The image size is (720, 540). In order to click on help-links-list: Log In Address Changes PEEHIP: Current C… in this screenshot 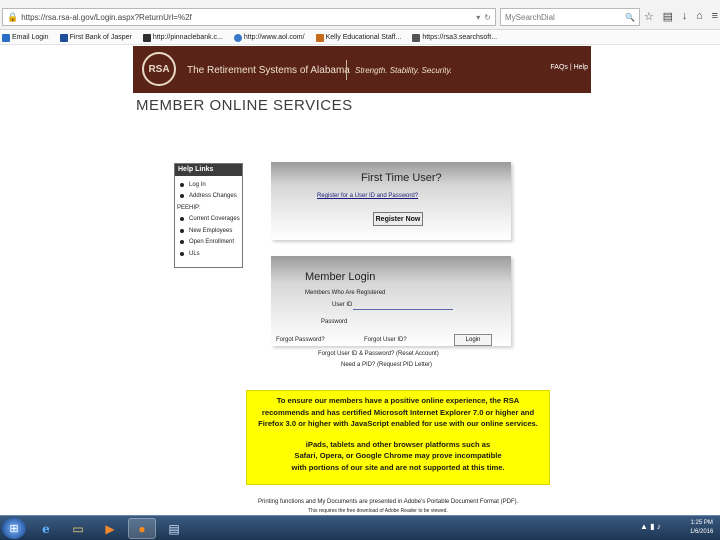, I will do `click(208, 219)`.